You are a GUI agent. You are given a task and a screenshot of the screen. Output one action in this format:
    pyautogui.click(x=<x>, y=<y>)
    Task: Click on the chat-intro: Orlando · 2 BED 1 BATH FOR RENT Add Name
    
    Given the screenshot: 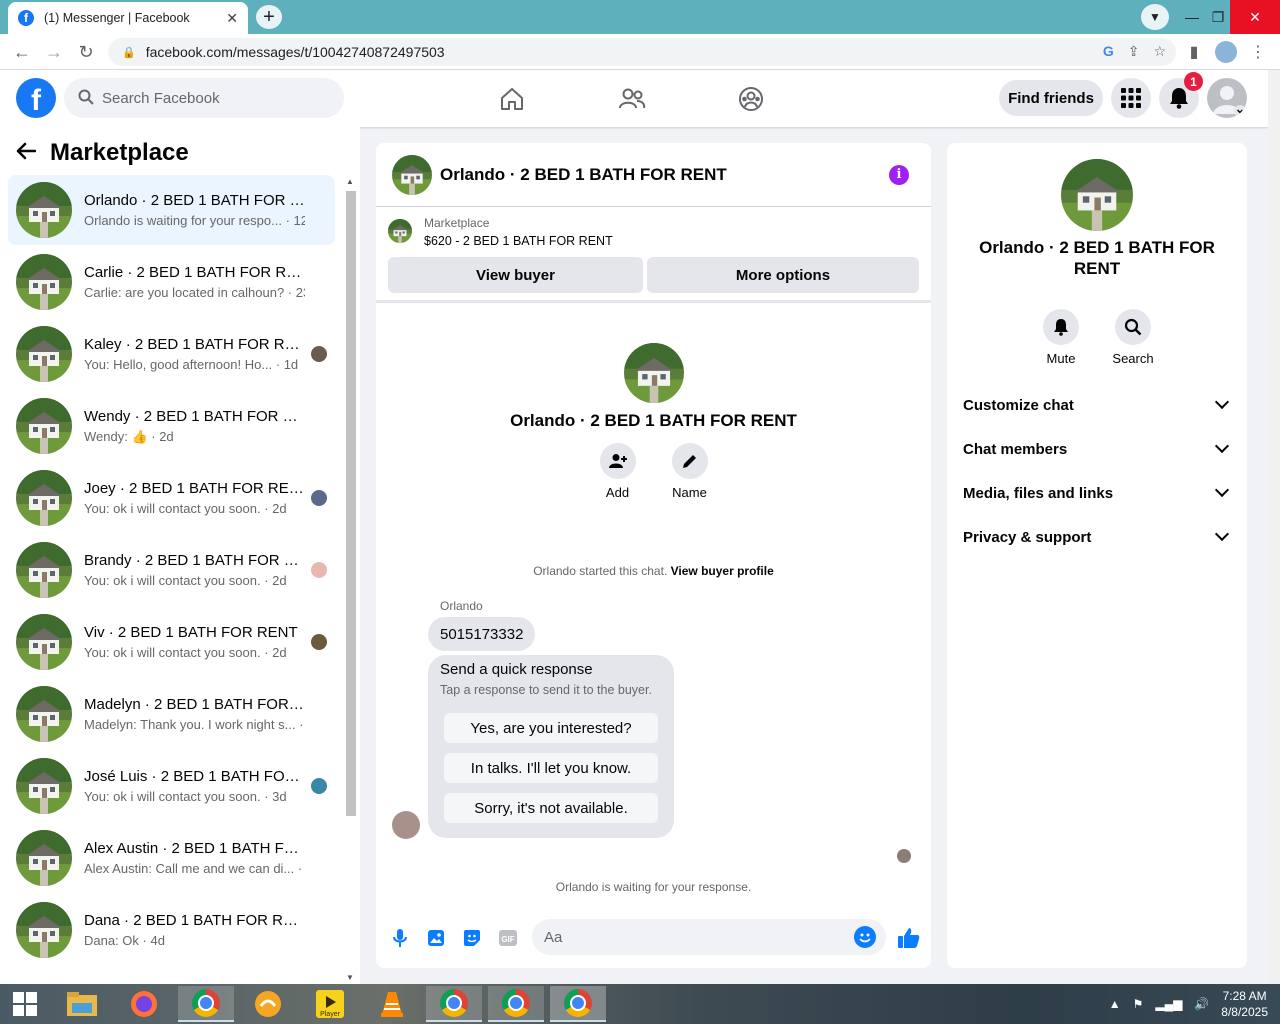 What is the action you would take?
    pyautogui.click(x=653, y=421)
    